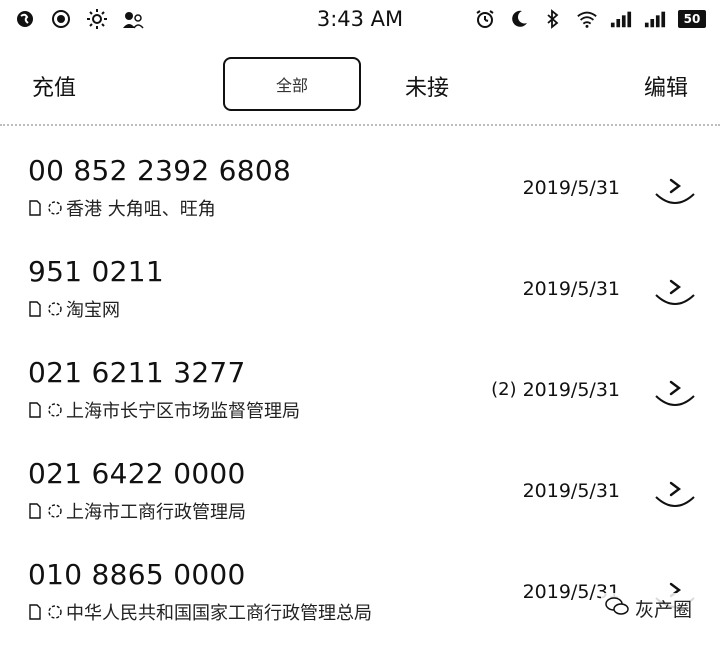 The image size is (720, 655). Describe the element at coordinates (617, 608) in the screenshot. I see `wechat-icon` at that location.